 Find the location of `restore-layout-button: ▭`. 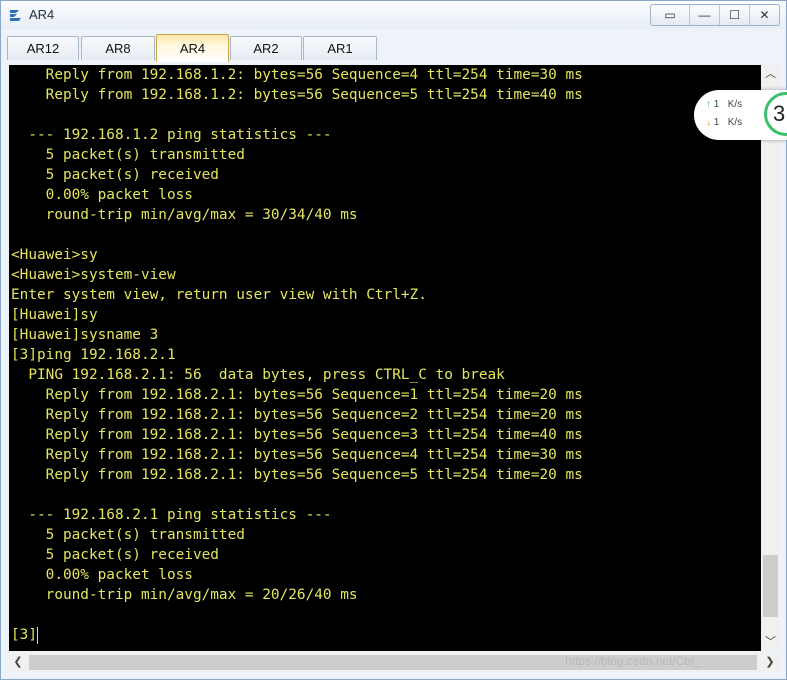

restore-layout-button: ▭ is located at coordinates (670, 15).